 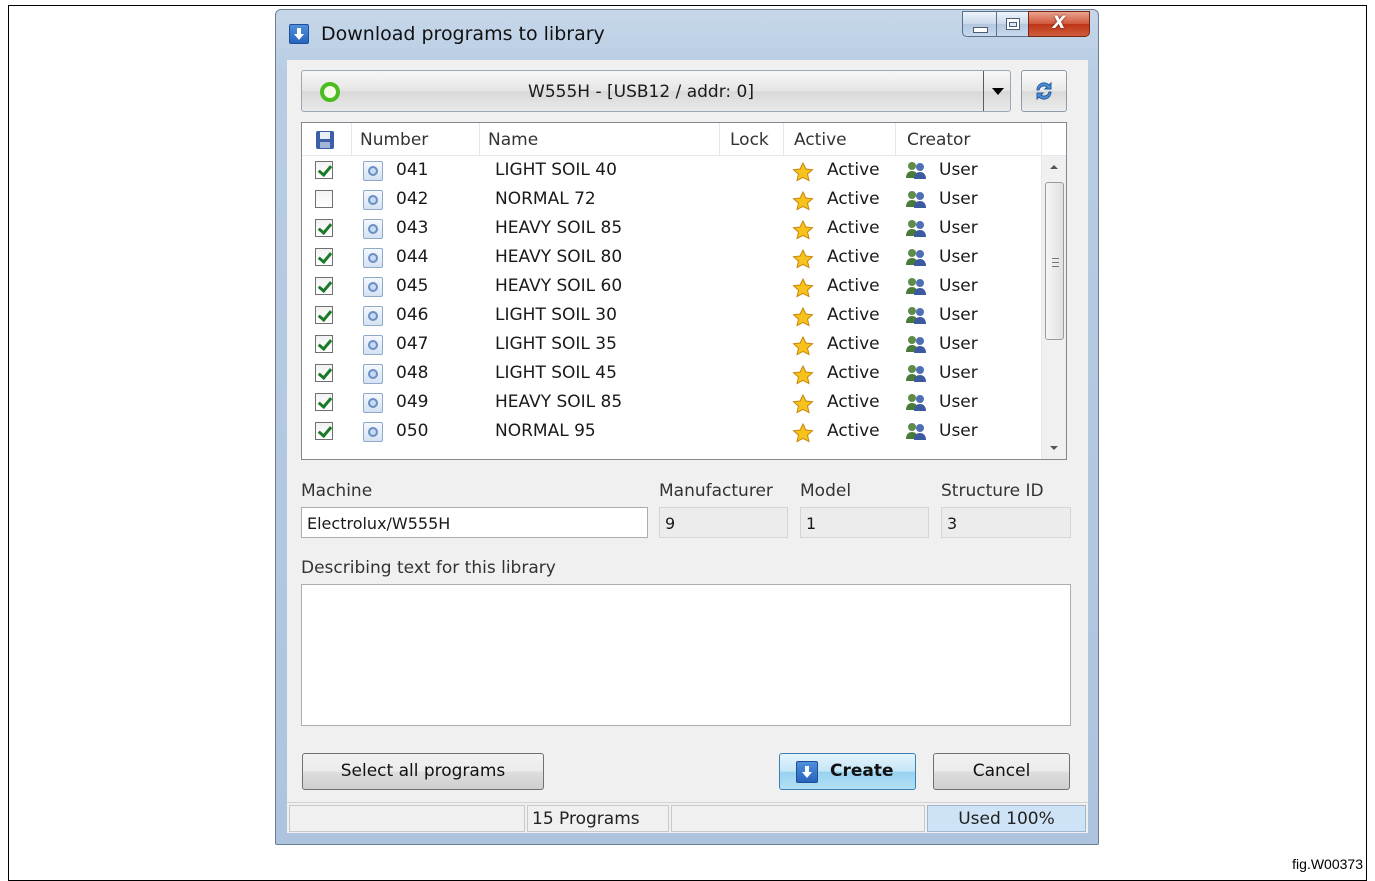 I want to click on table-row: 043 HEAVY SOIL 85 Active User, so click(x=672, y=228).